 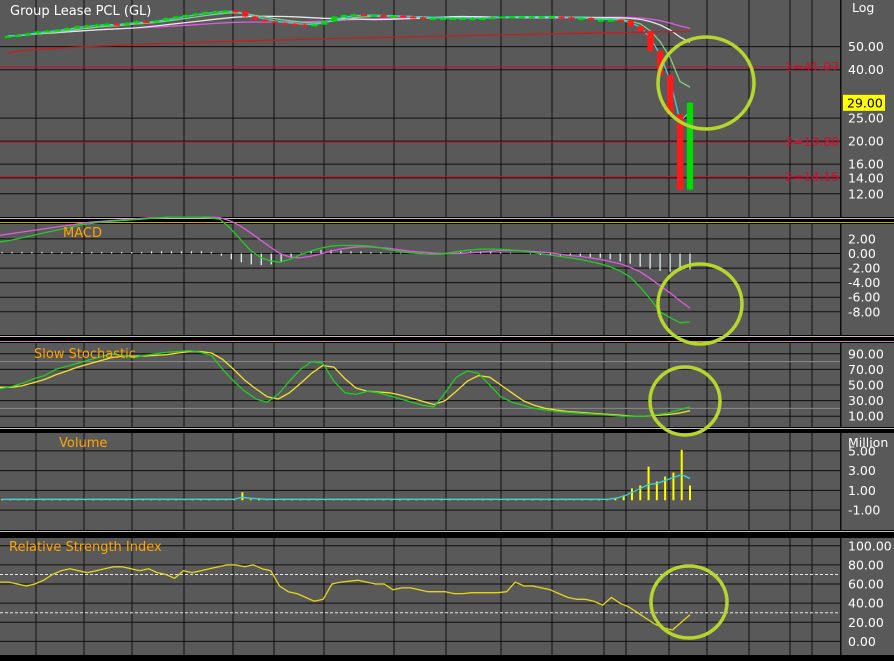 What do you see at coordinates (83, 443) in the screenshot?
I see `volume-panel-title: Volume` at bounding box center [83, 443].